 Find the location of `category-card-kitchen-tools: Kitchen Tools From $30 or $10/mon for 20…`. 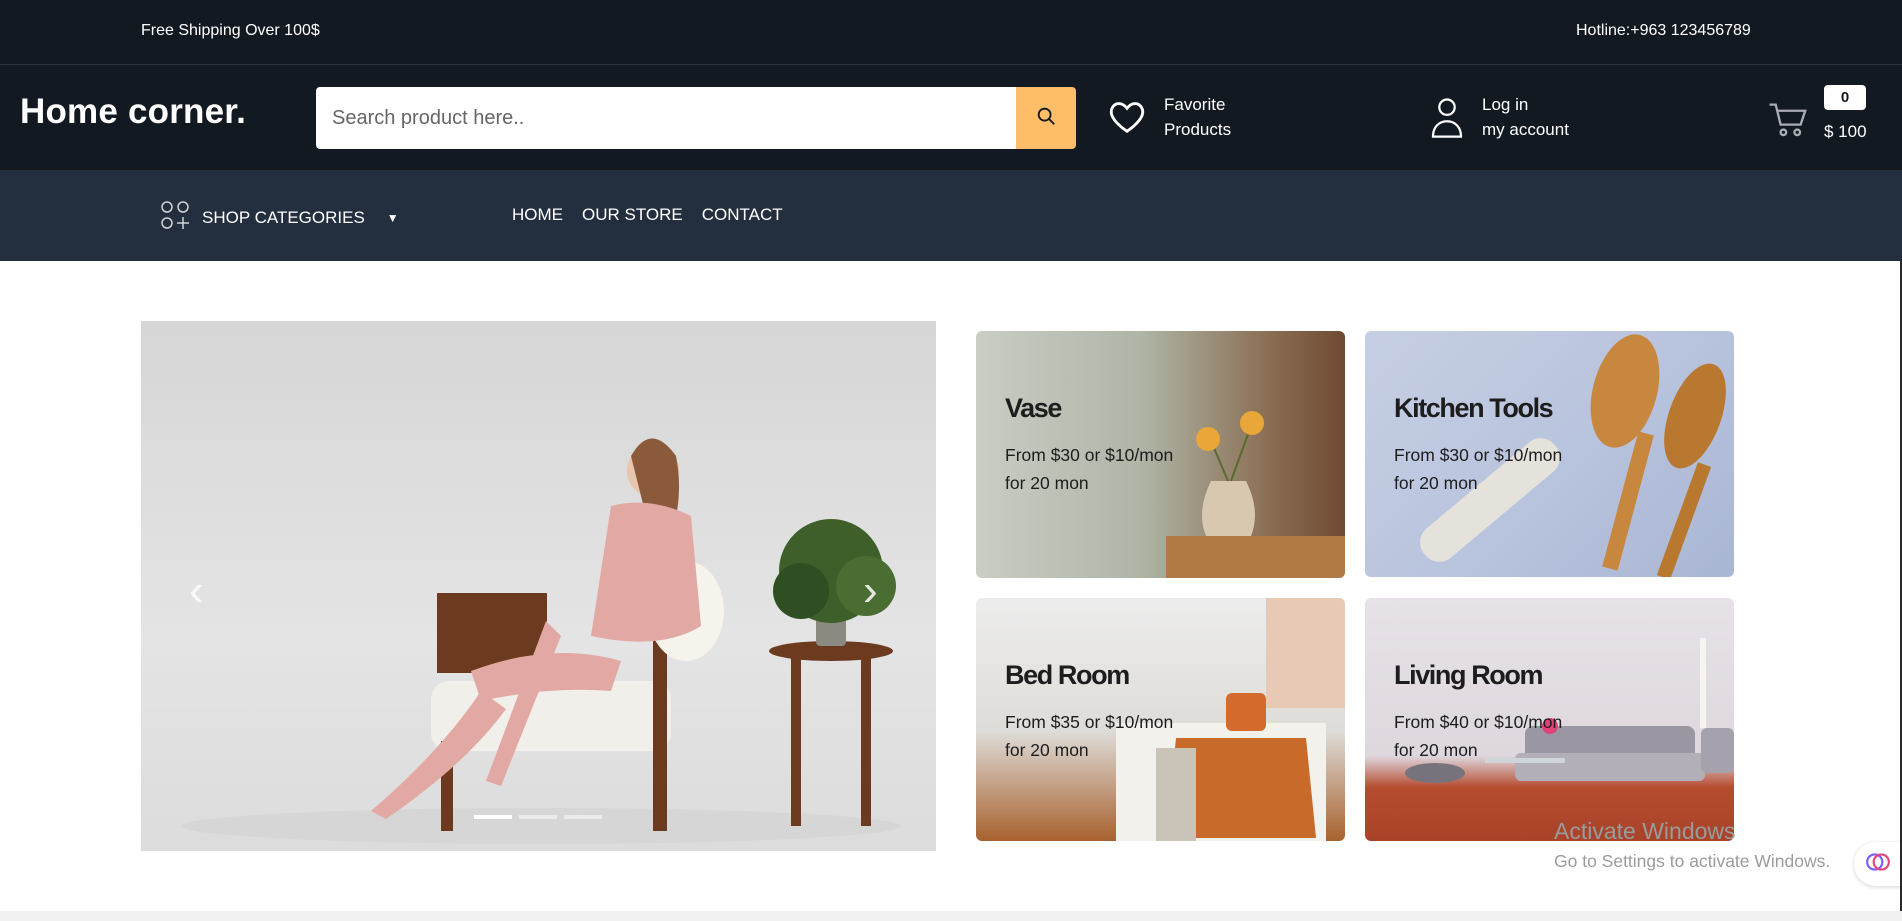

category-card-kitchen-tools: Kitchen Tools From $30 or $10/mon for 20… is located at coordinates (1549, 454).